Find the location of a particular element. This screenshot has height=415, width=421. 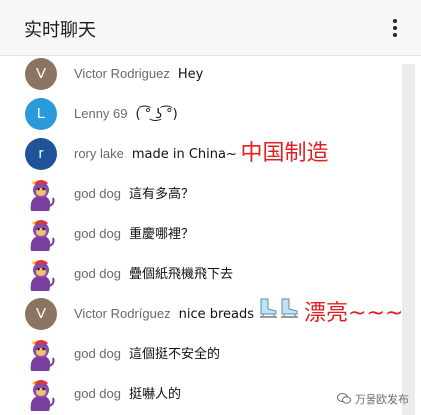

message-annotation: 漂亮~~~ is located at coordinates (353, 313).